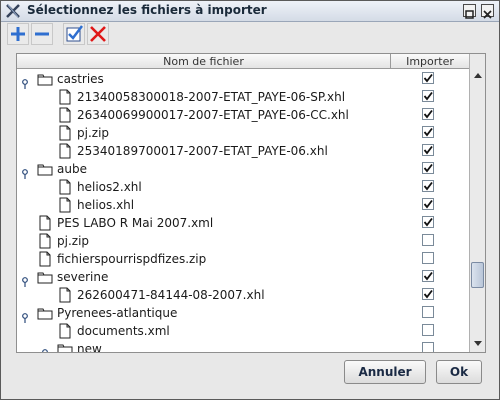 This screenshot has width=500, height=400. I want to click on tree-file-row: 21340058300018-2007-ETAT_PAYE-06-SP.xhl, so click(243, 96).